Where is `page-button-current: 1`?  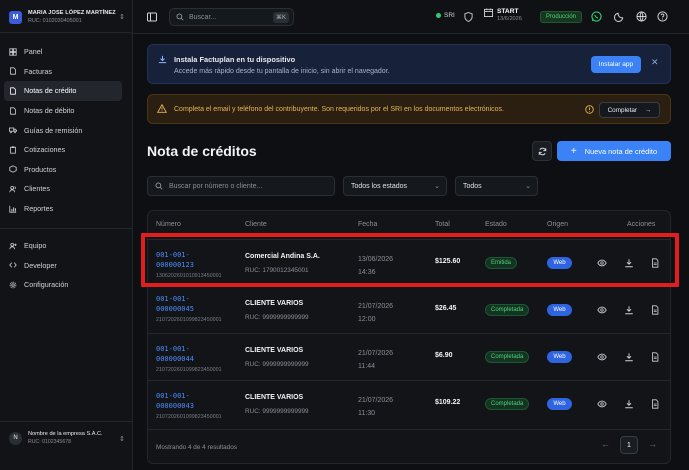 page-button-current: 1 is located at coordinates (629, 445).